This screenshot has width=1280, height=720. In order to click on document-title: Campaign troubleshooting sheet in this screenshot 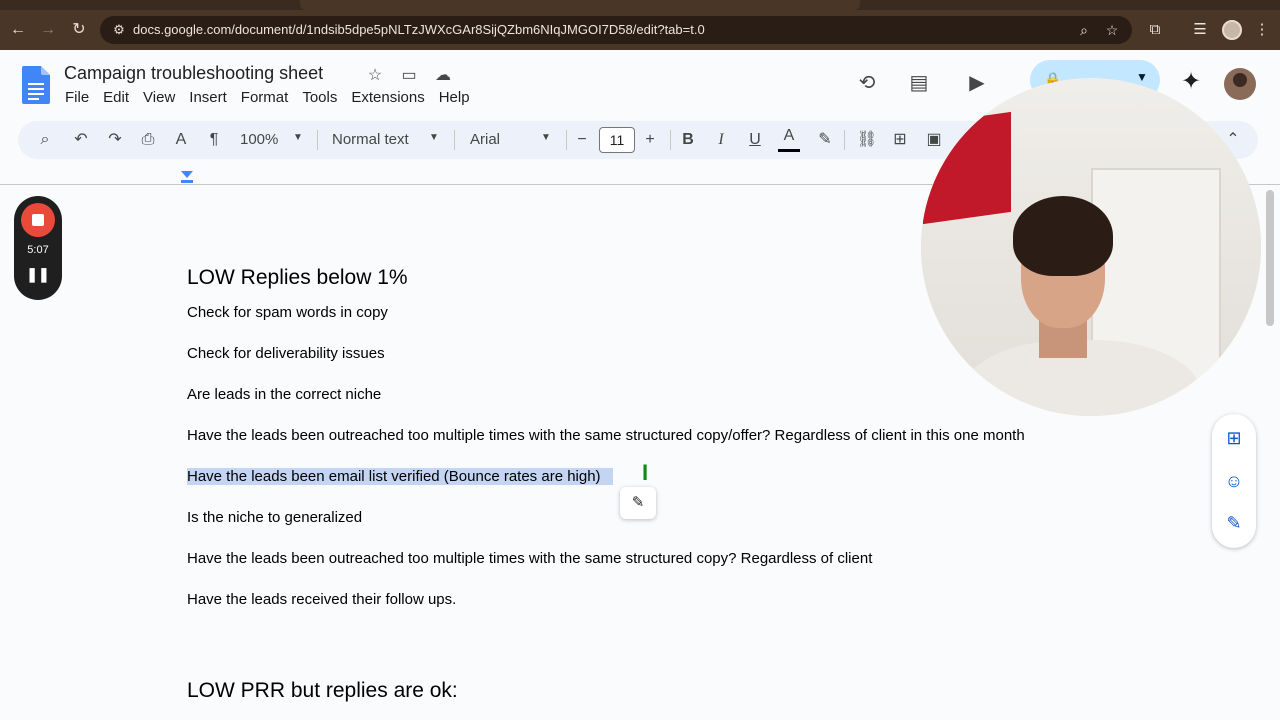, I will do `click(193, 73)`.